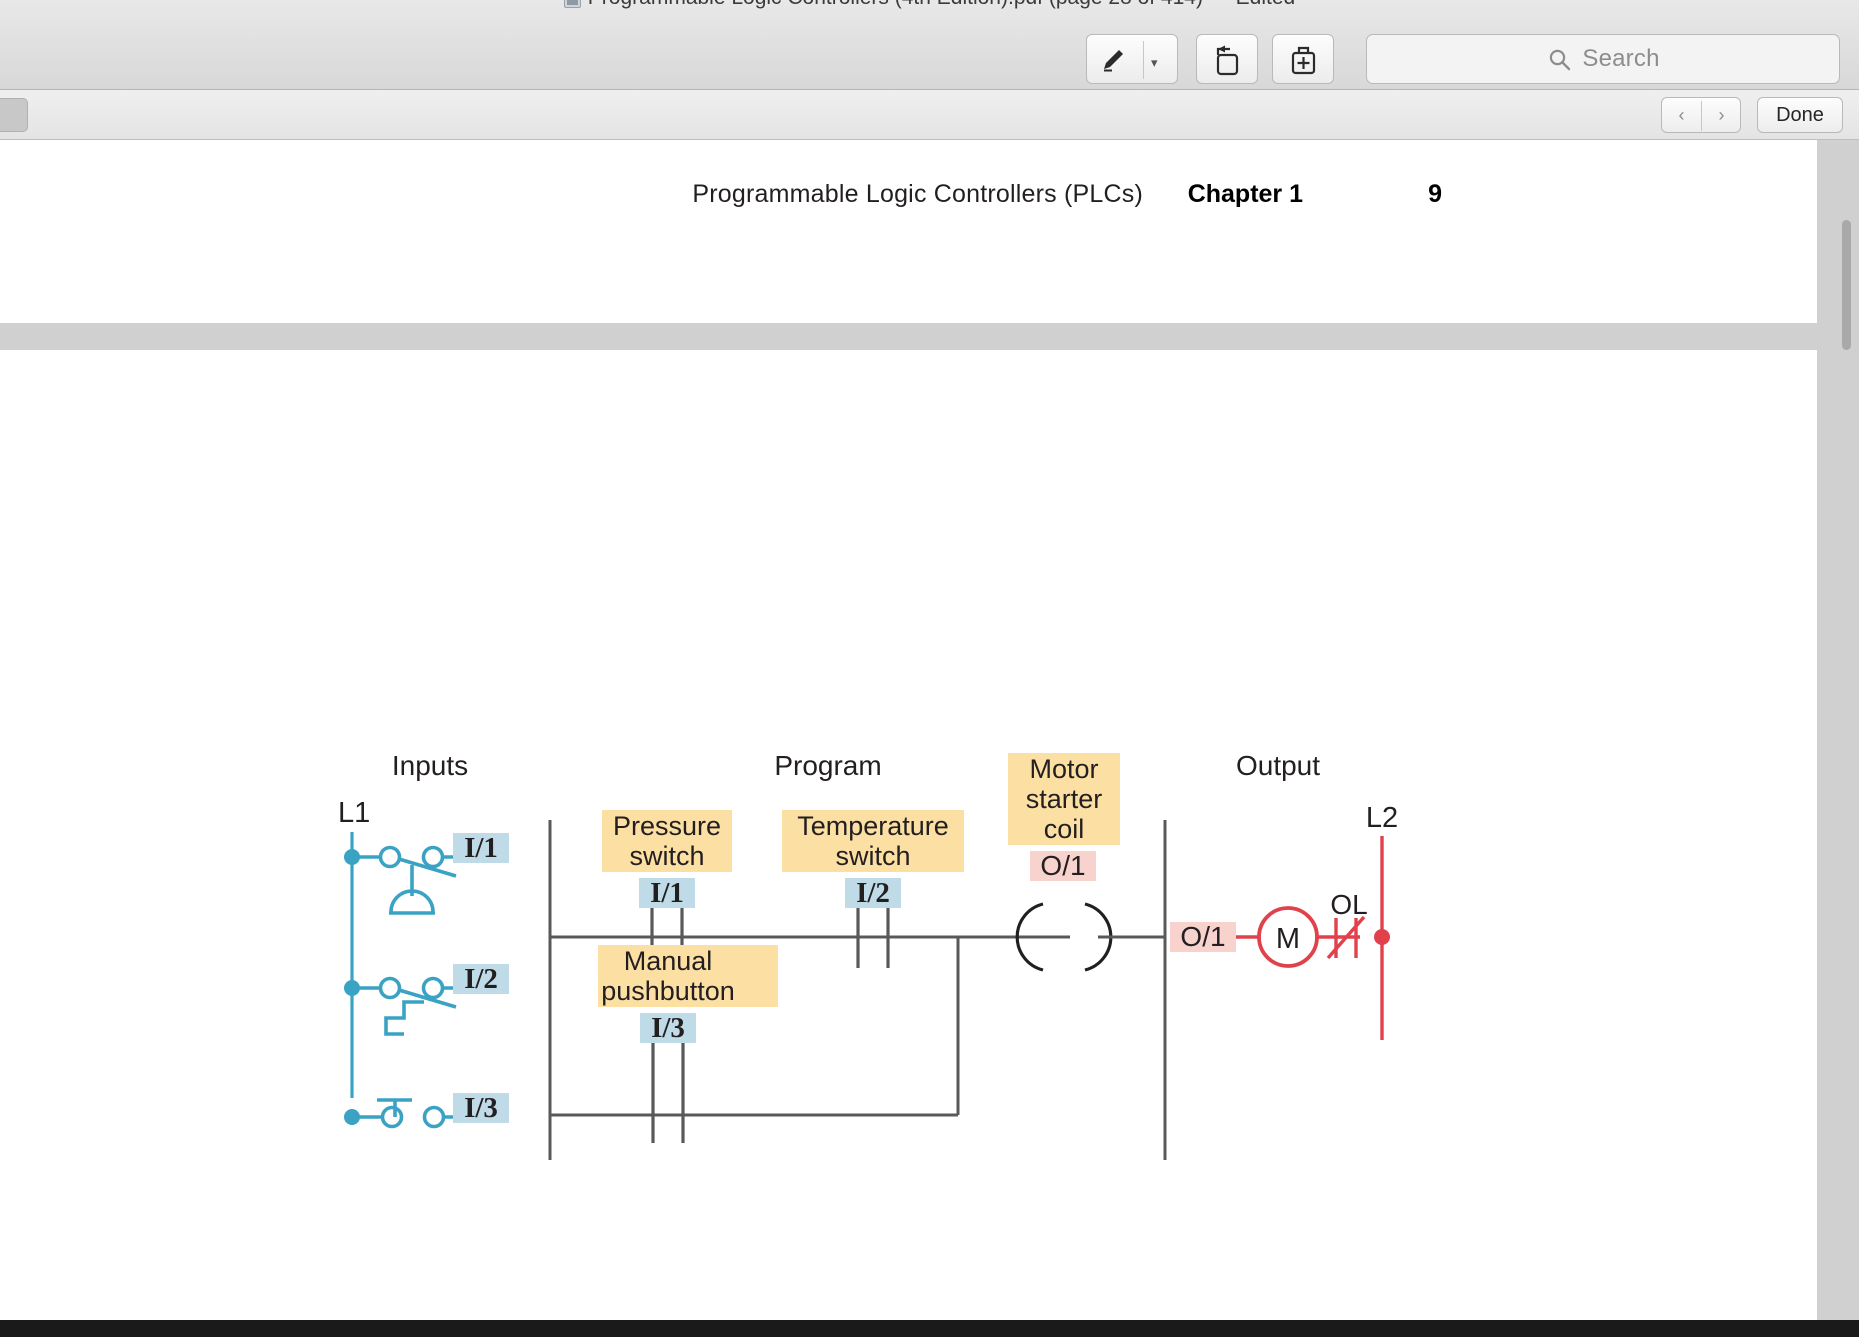  I want to click on done-button: Done, so click(1800, 115).